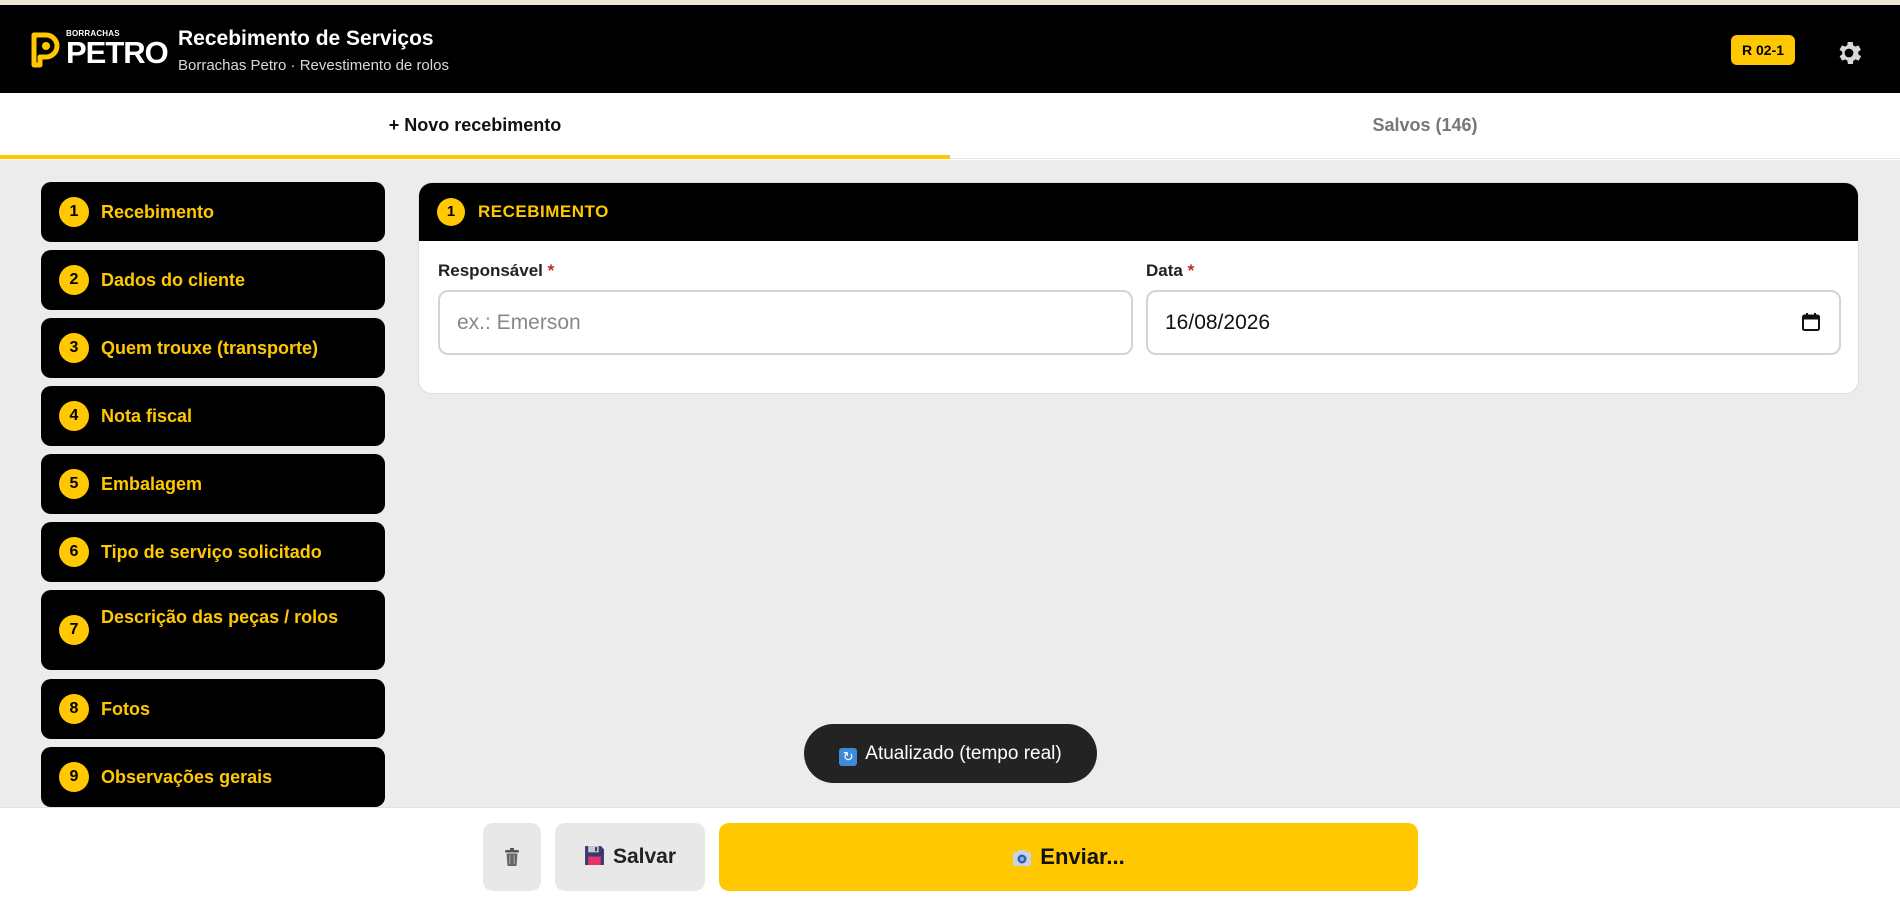 Image resolution: width=1900 pixels, height=898 pixels. What do you see at coordinates (1811, 322) in the screenshot?
I see `calendar-icon` at bounding box center [1811, 322].